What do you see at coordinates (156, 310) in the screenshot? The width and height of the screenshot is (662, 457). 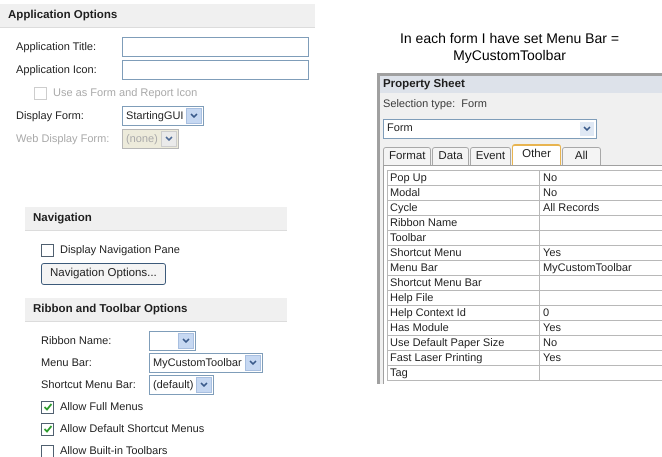 I see `section-header: Ribbon and Toolbar Options` at bounding box center [156, 310].